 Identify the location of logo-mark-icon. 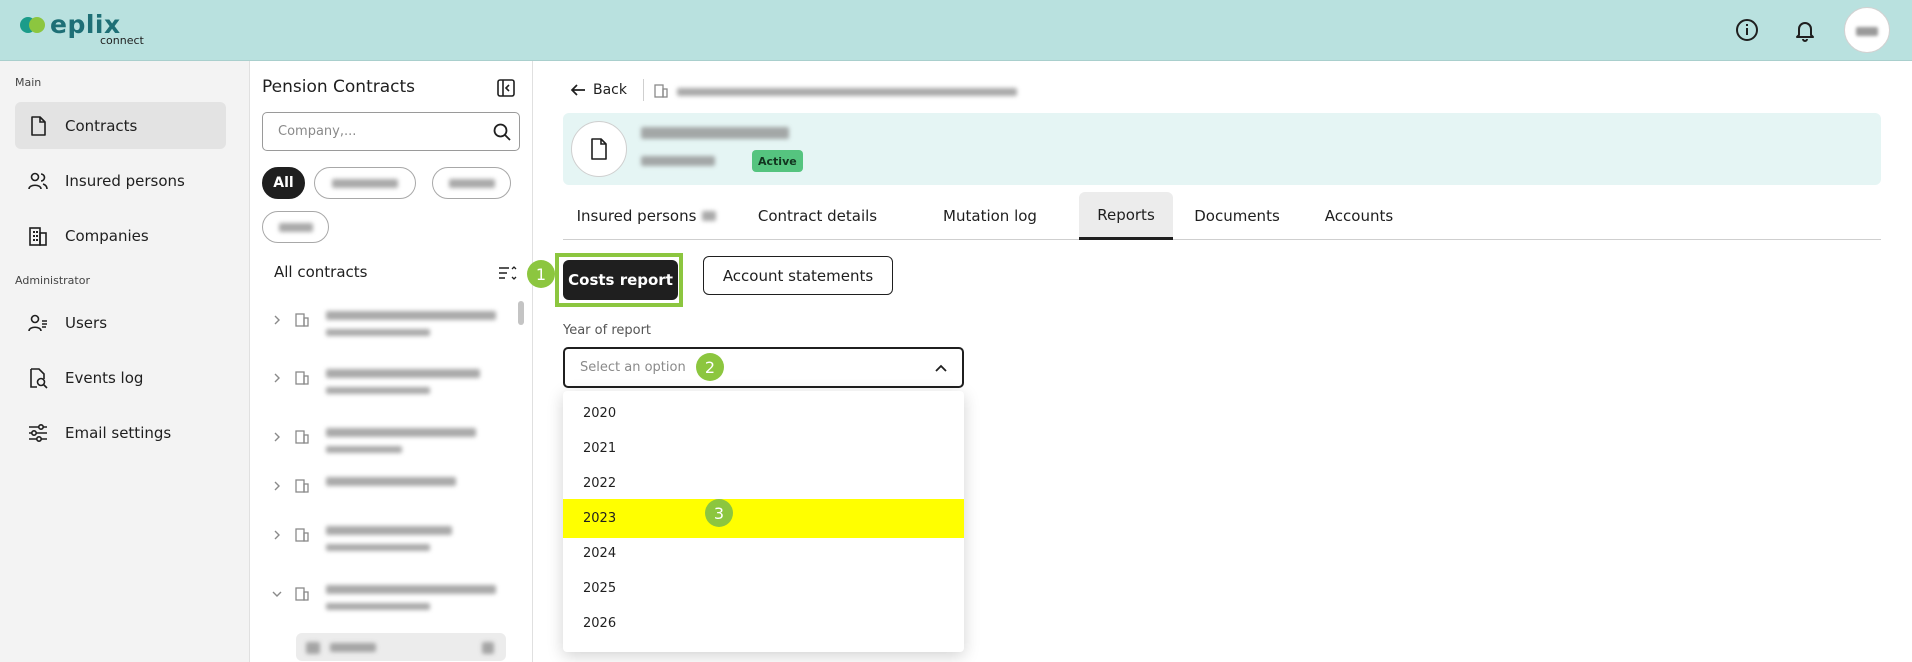
(33, 25).